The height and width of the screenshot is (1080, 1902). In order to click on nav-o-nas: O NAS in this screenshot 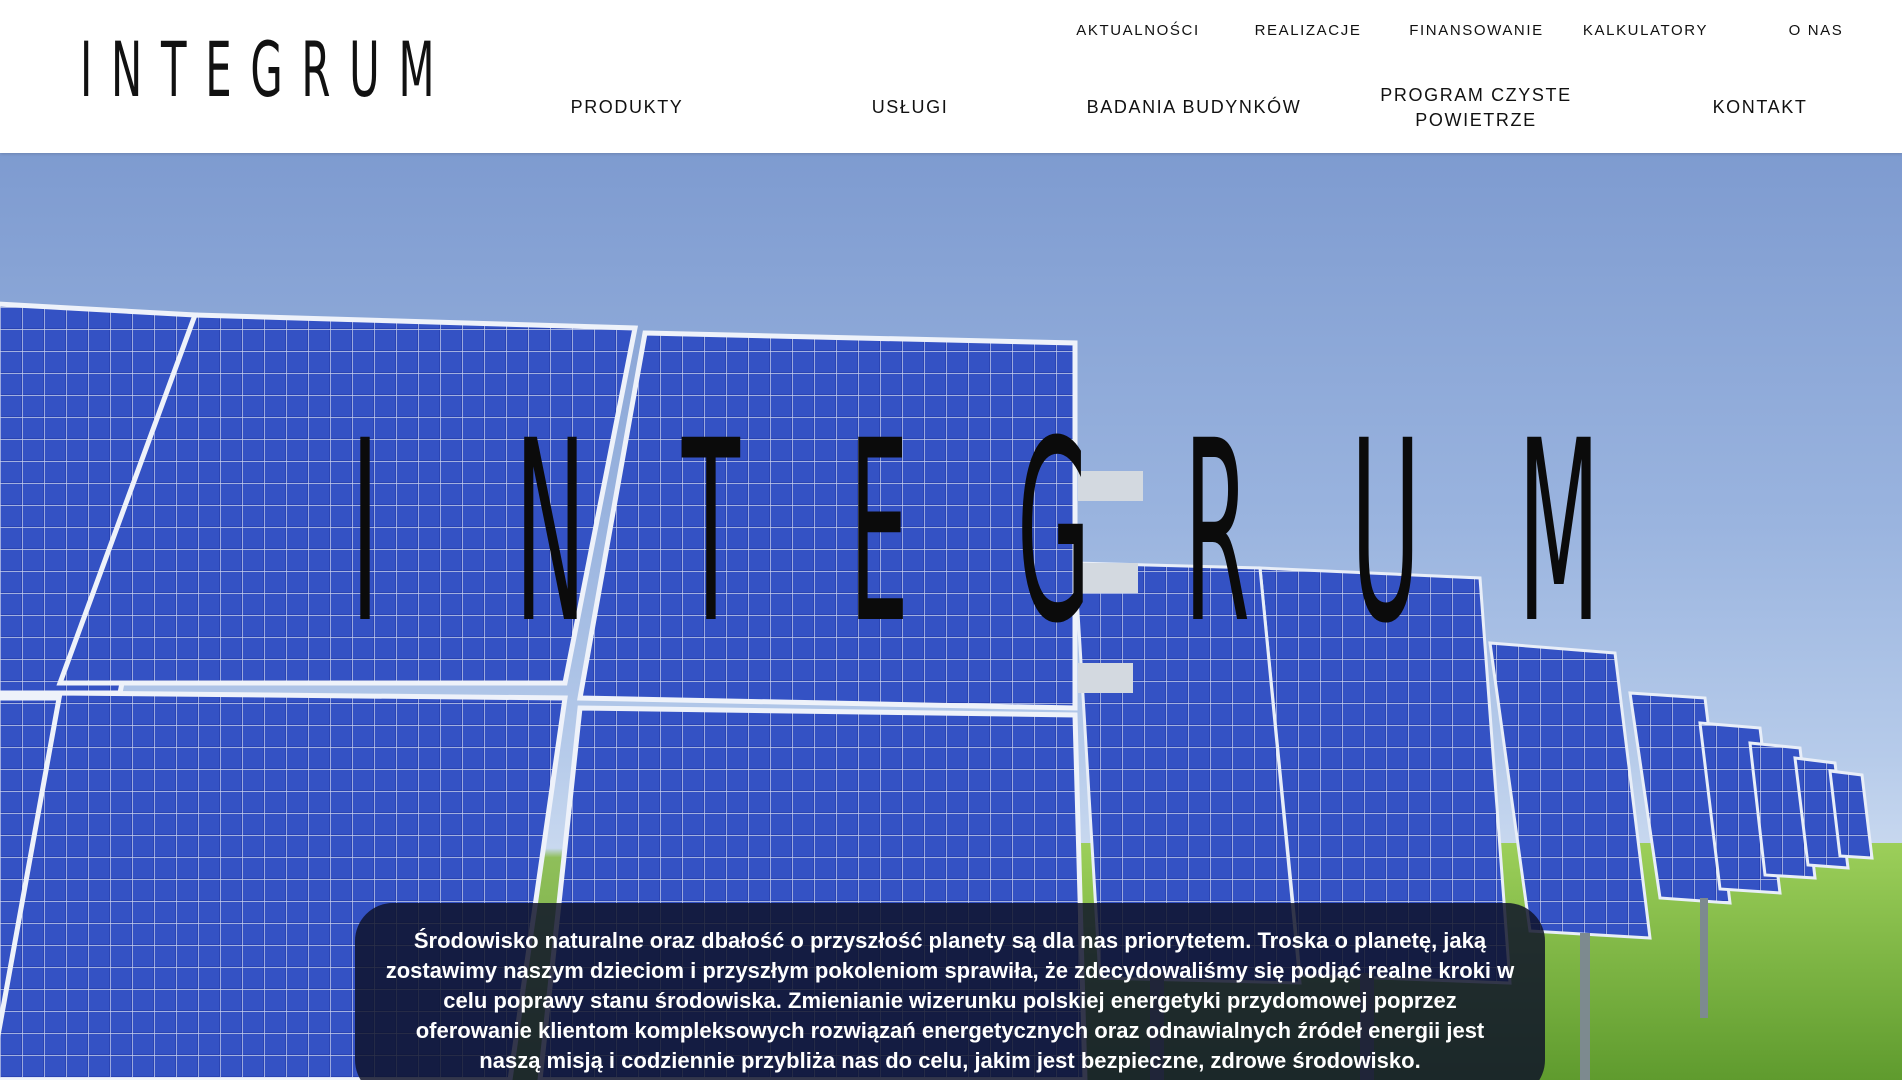, I will do `click(1816, 30)`.